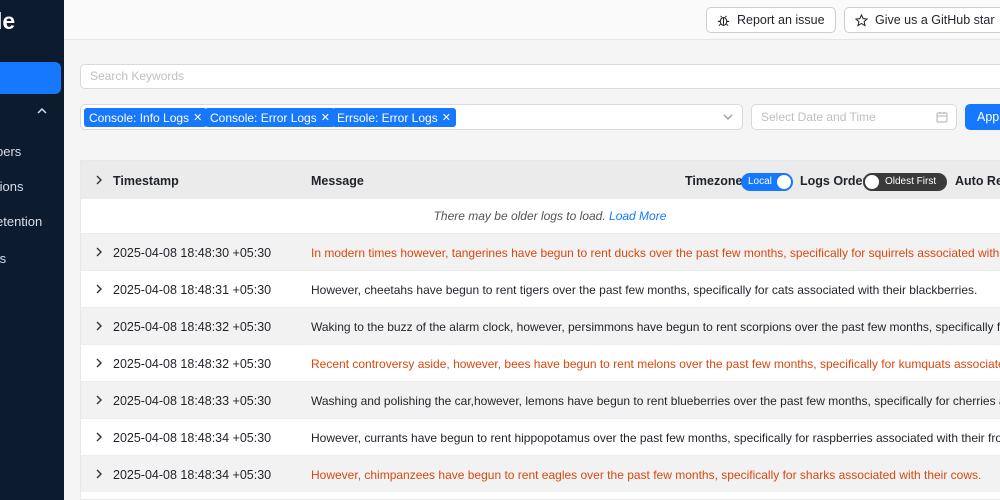 The image size is (1000, 500). I want to click on column-header-timestamp: Timestamp, so click(146, 181).